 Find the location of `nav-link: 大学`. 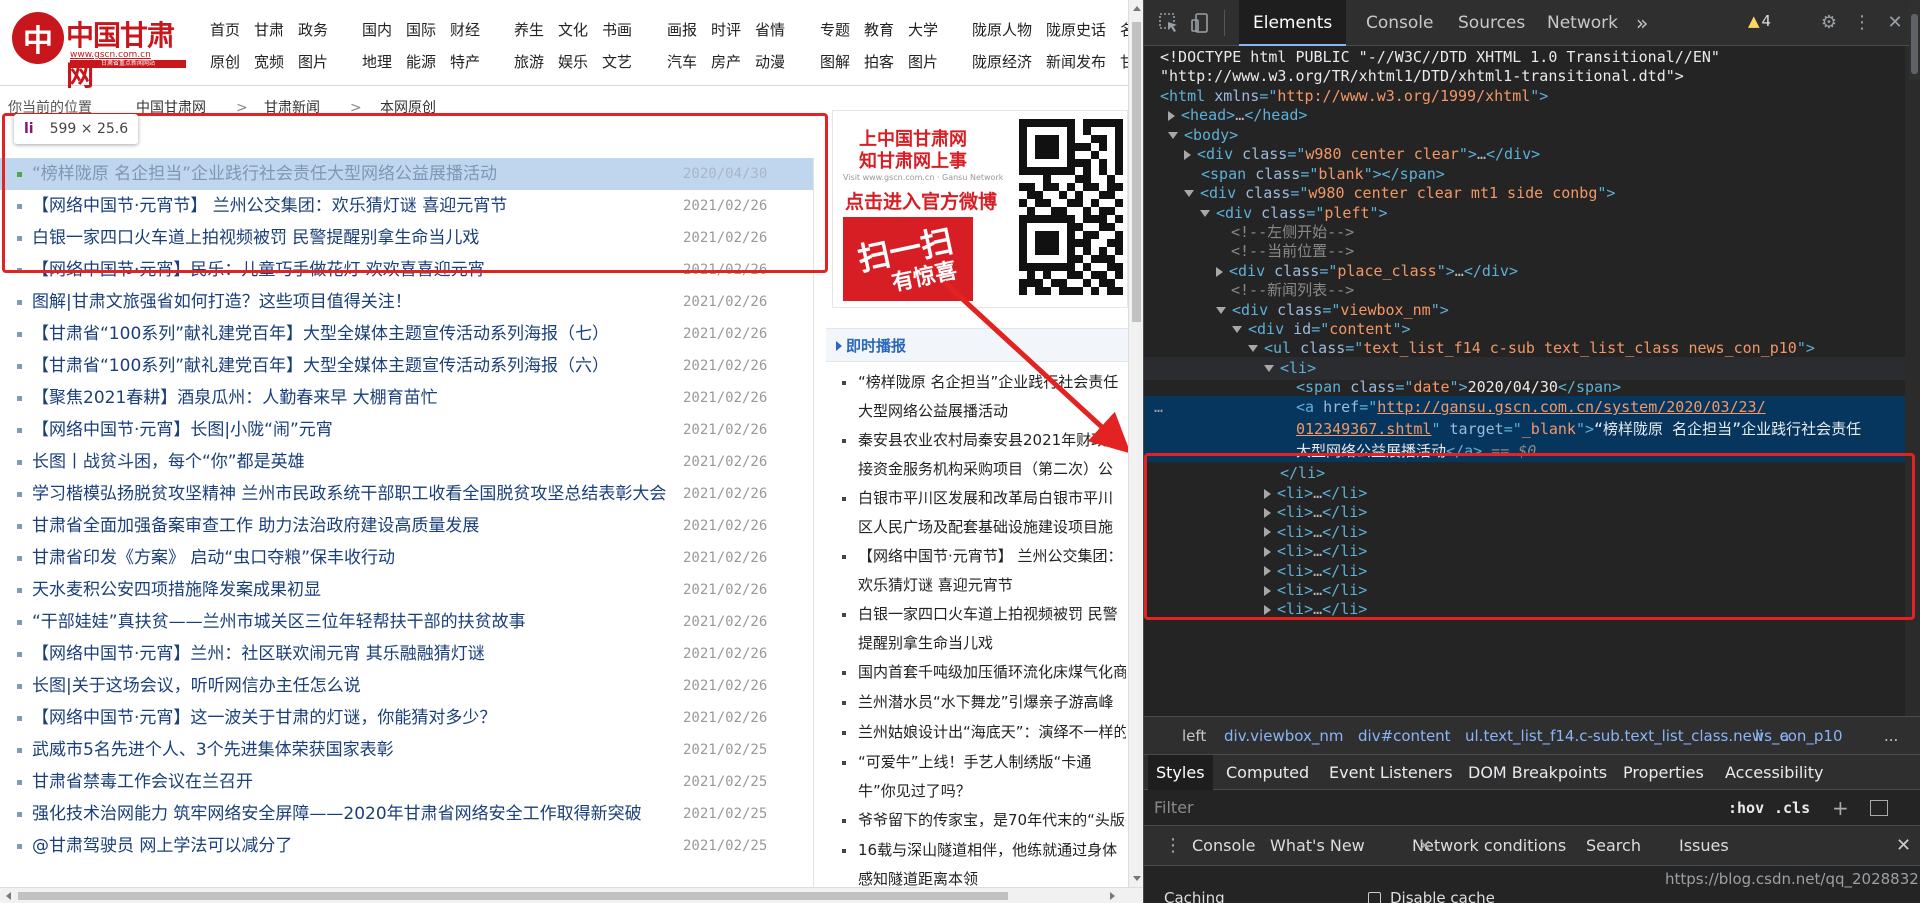

nav-link: 大学 is located at coordinates (923, 30).